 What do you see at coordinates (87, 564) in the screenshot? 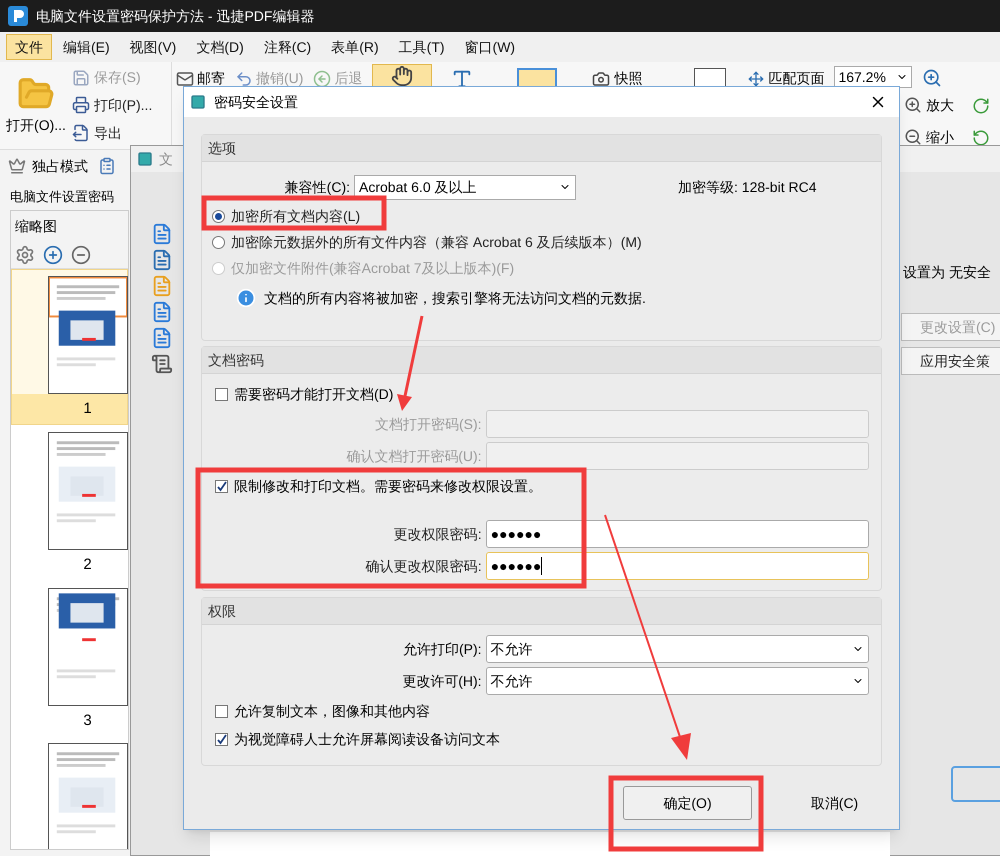
I see `page-number: 2` at bounding box center [87, 564].